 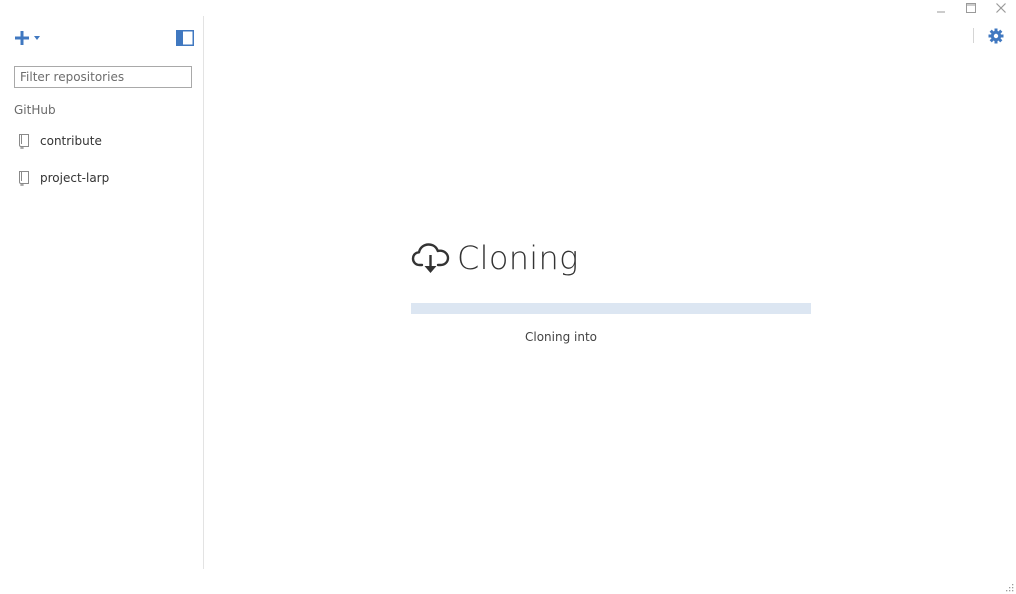 I want to click on cloning-heading: Cloning, so click(x=495, y=258).